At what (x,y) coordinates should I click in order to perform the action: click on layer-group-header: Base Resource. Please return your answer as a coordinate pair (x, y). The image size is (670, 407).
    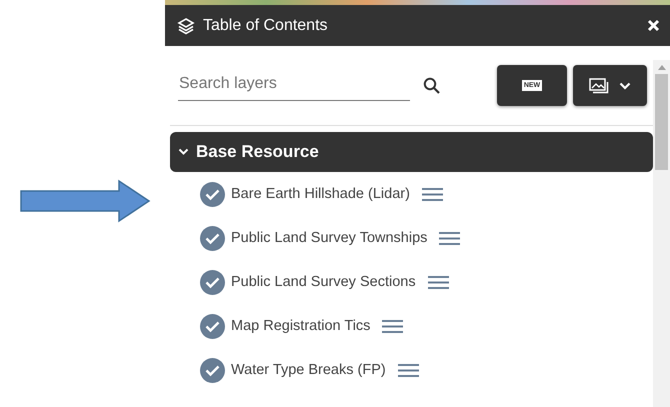
    Looking at the image, I should click on (411, 152).